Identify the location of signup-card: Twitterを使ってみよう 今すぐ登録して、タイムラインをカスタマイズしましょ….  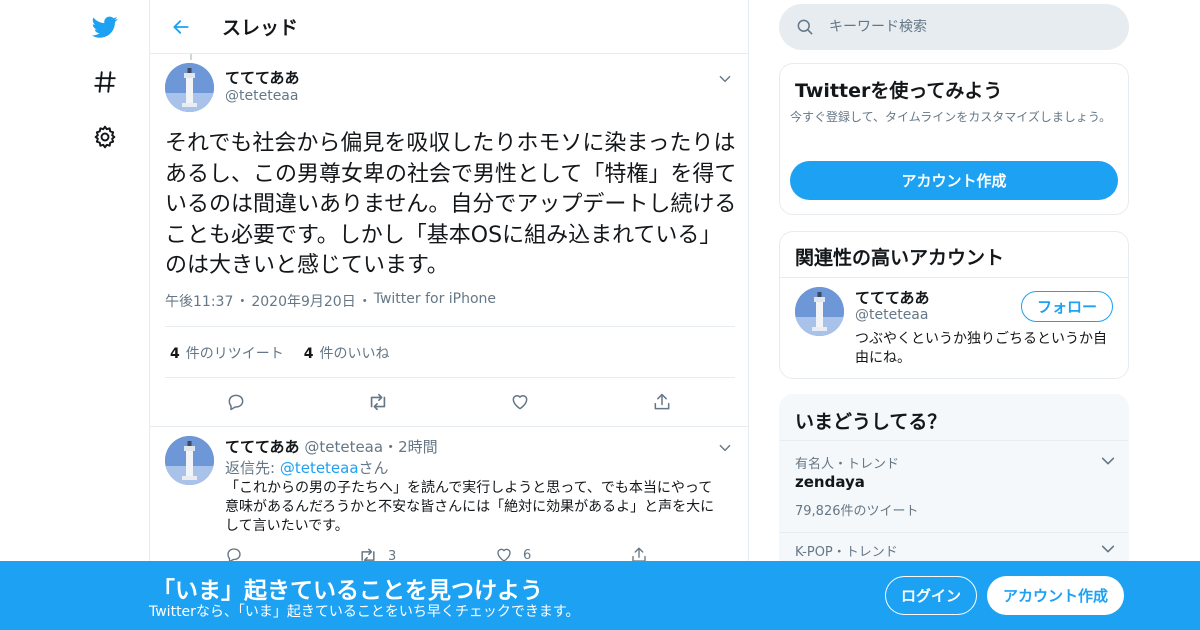
(954, 139).